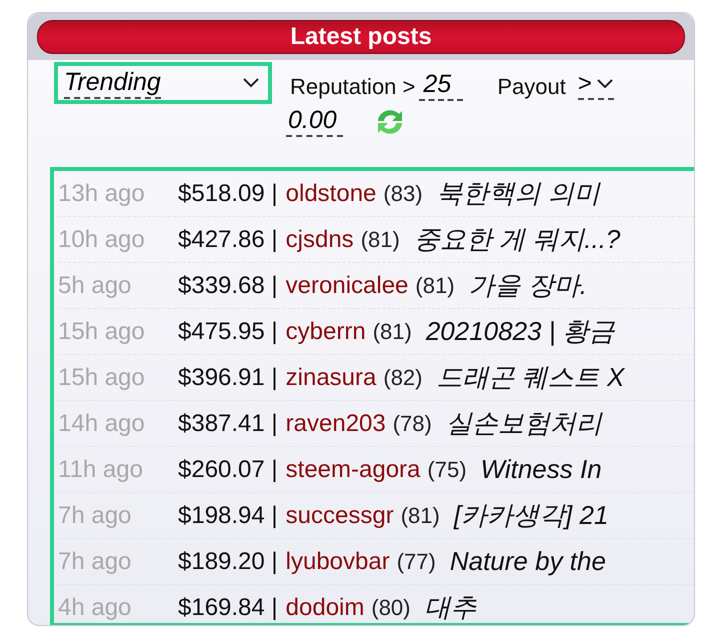 Image resolution: width=720 pixels, height=635 pixels. What do you see at coordinates (412, 423) in the screenshot?
I see `author-reputation: (78)` at bounding box center [412, 423].